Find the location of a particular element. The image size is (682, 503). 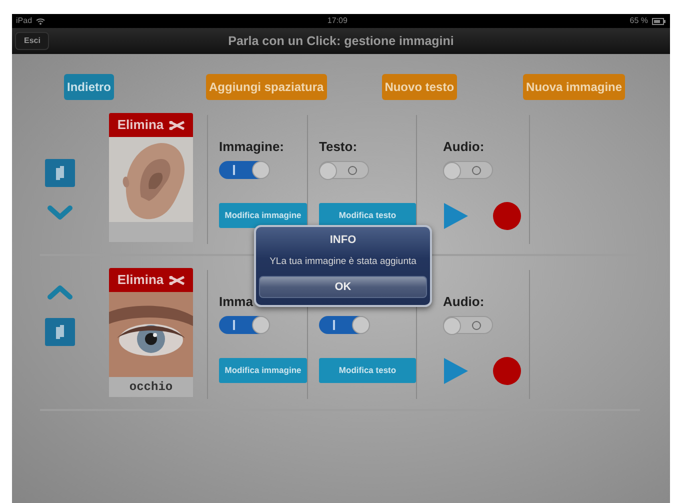

toggle-label: Testo: is located at coordinates (338, 147).